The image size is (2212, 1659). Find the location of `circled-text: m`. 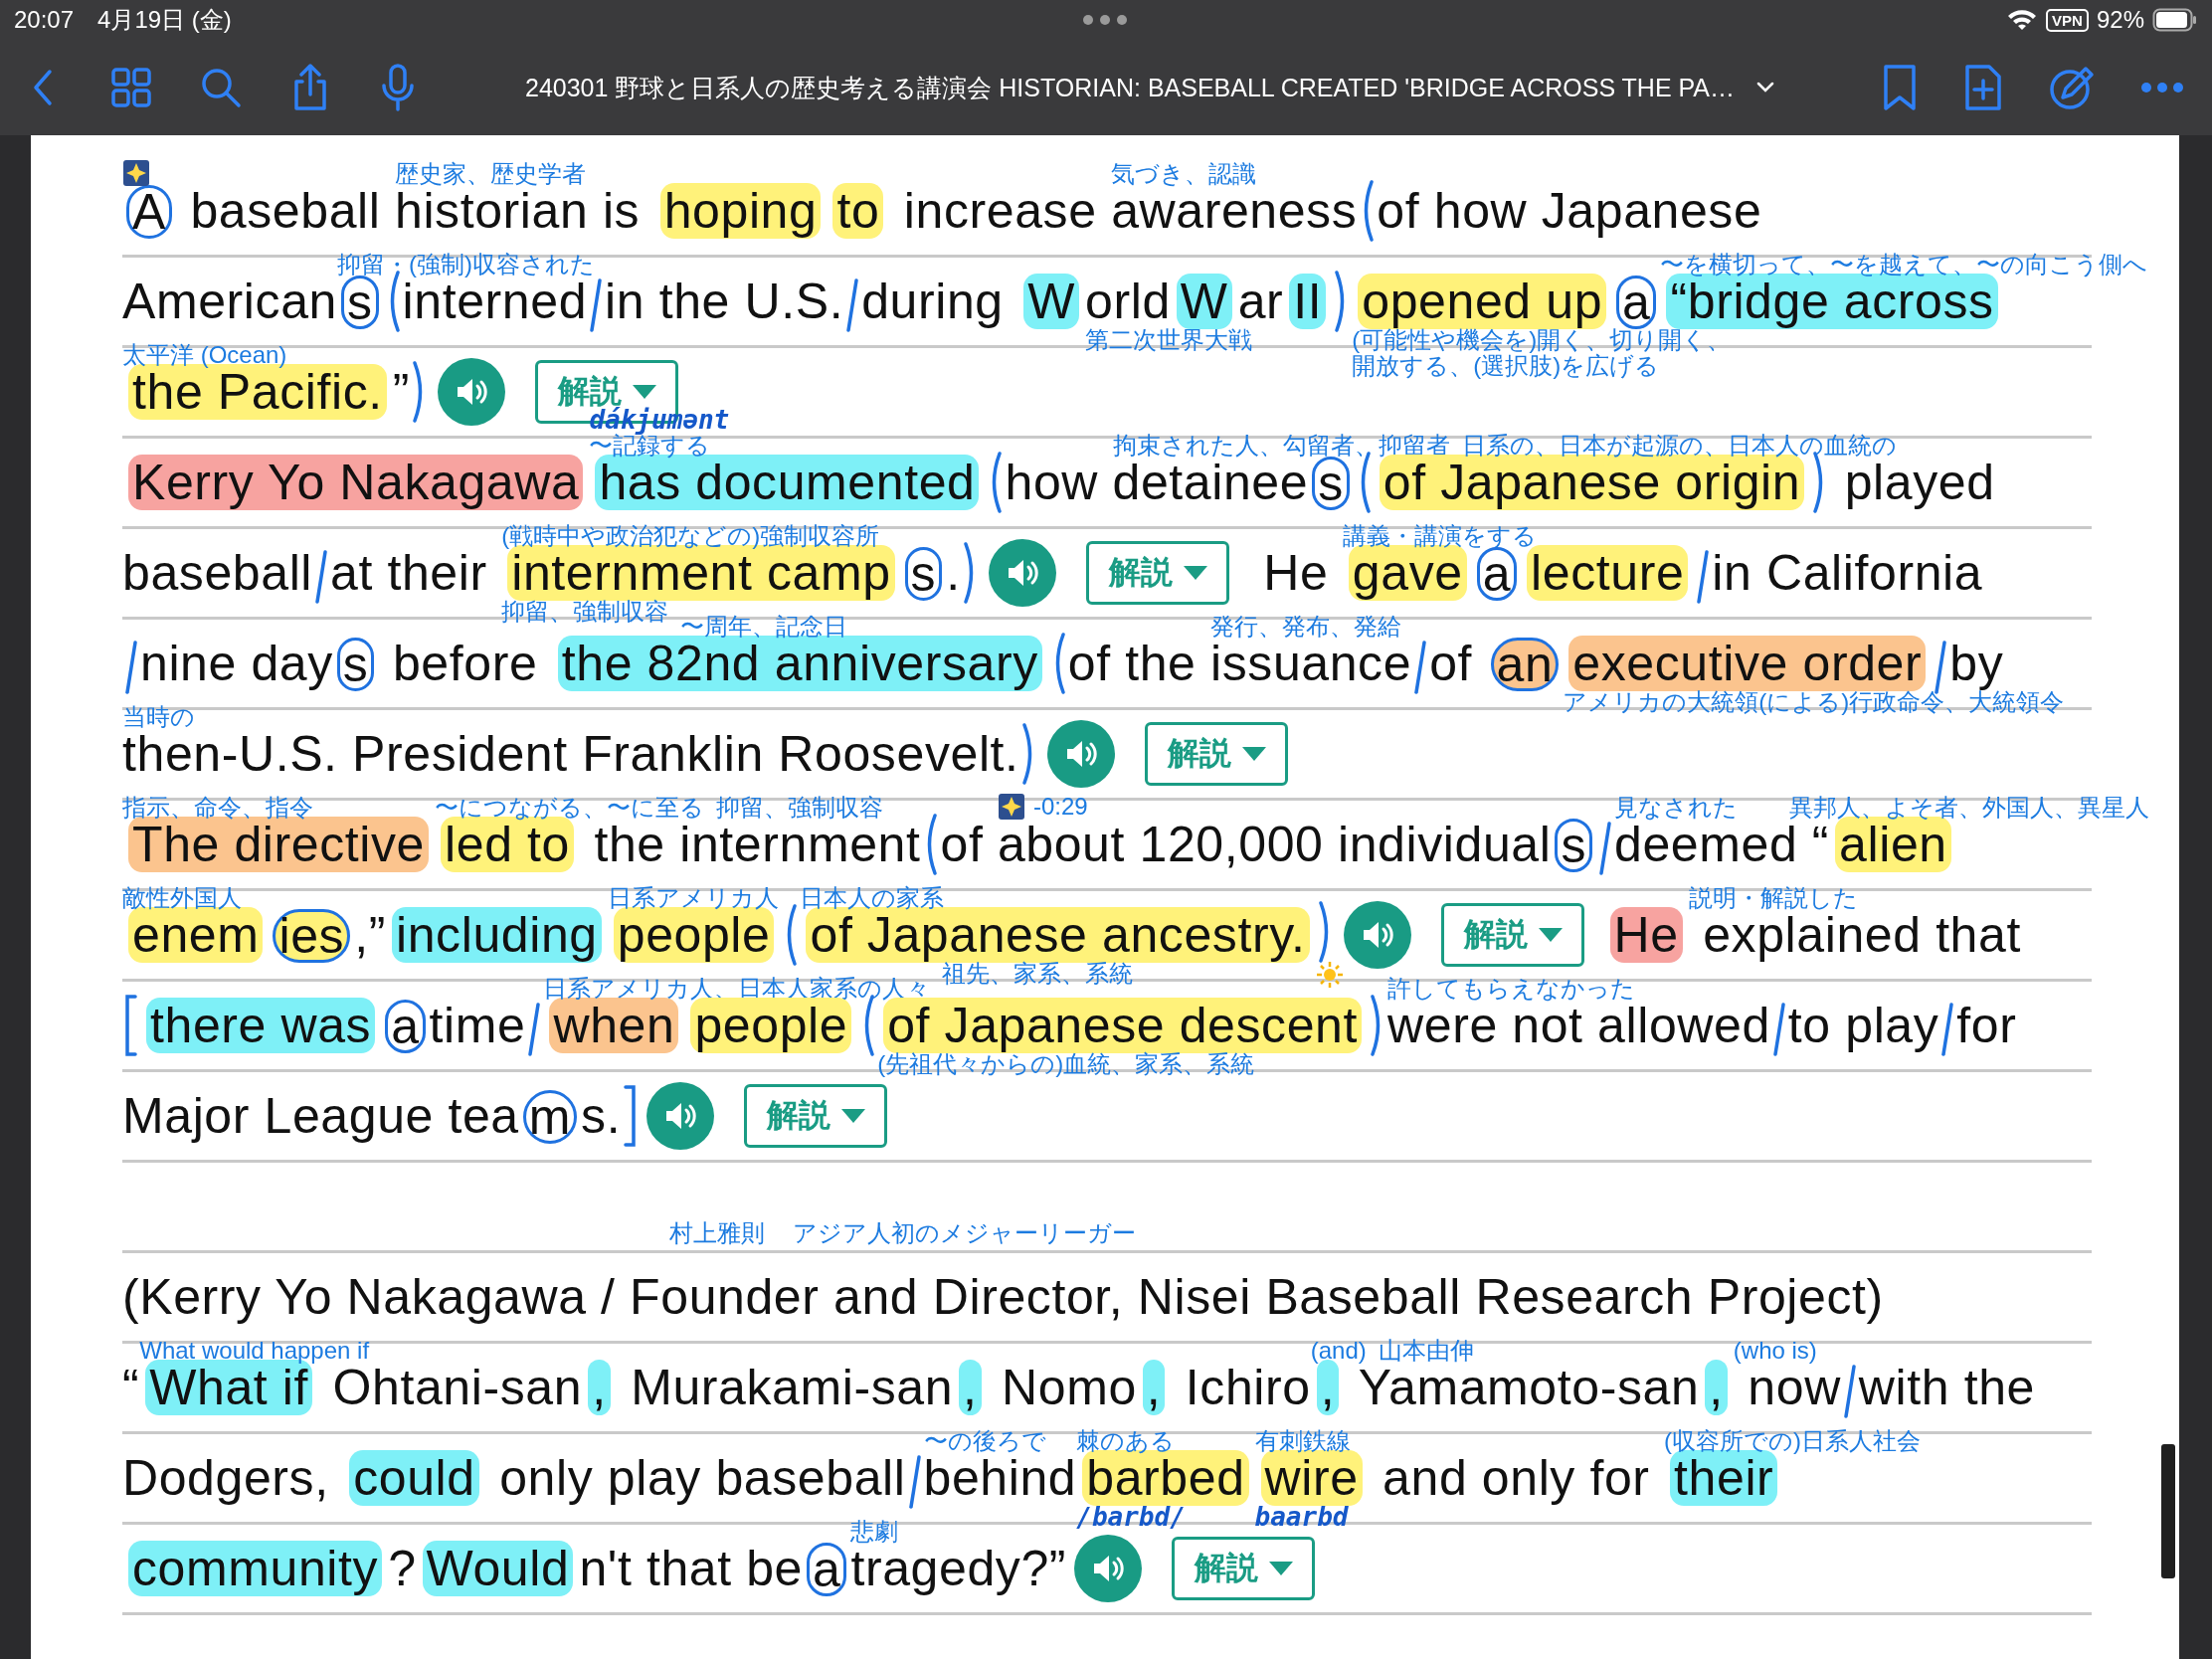

circled-text: m is located at coordinates (550, 1117).